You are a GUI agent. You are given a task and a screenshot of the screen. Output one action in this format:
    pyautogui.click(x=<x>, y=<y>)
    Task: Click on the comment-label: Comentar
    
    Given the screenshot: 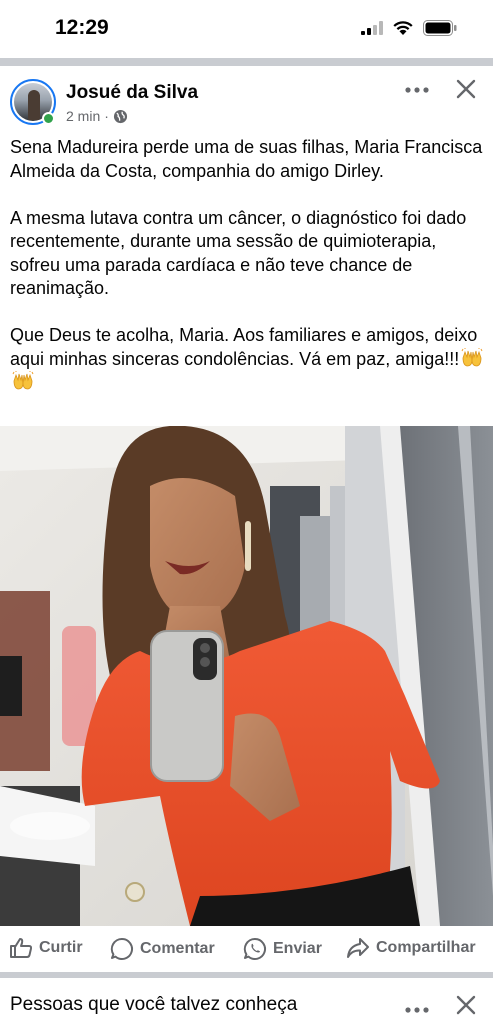 What is the action you would take?
    pyautogui.click(x=177, y=948)
    